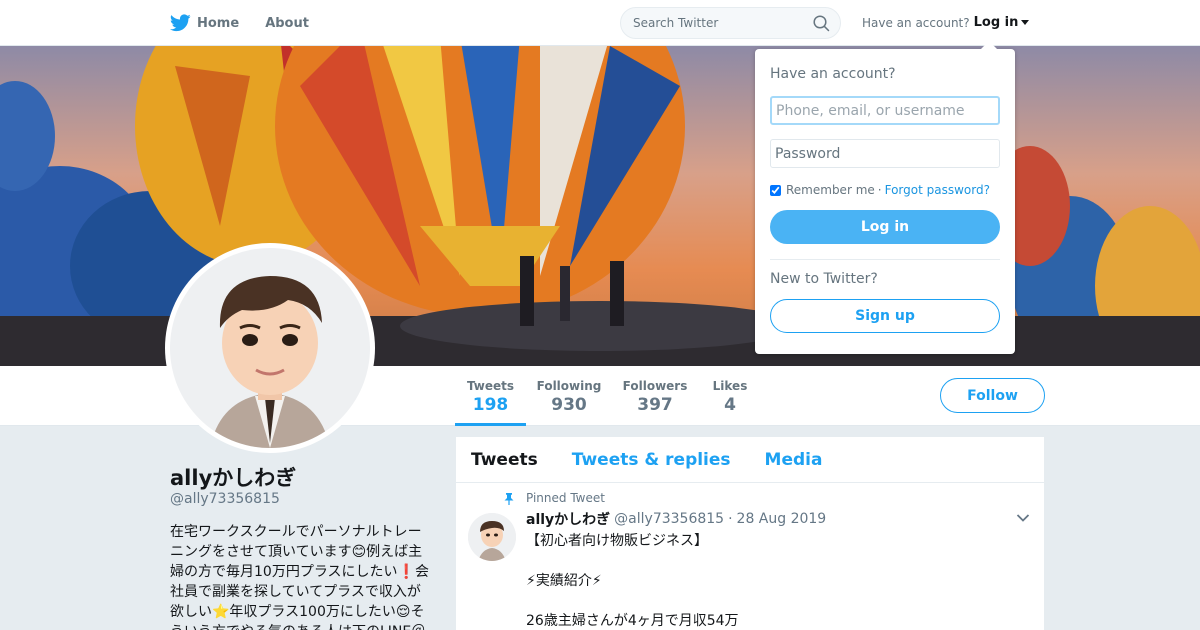  Describe the element at coordinates (600, 23) in the screenshot. I see `top-navigation: Home About Have an account? Log in` at that location.